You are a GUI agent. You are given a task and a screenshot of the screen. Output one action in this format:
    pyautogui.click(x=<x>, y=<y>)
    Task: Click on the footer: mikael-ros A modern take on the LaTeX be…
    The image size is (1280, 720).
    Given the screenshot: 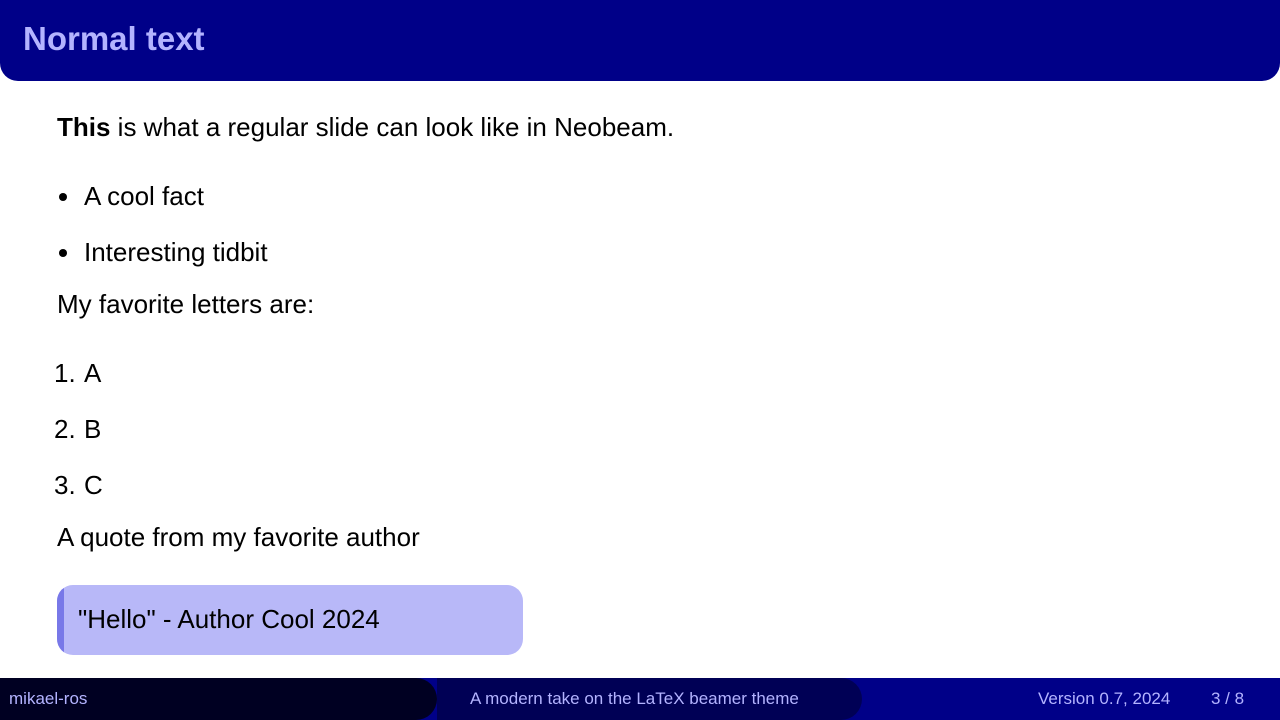 What is the action you would take?
    pyautogui.click(x=640, y=699)
    